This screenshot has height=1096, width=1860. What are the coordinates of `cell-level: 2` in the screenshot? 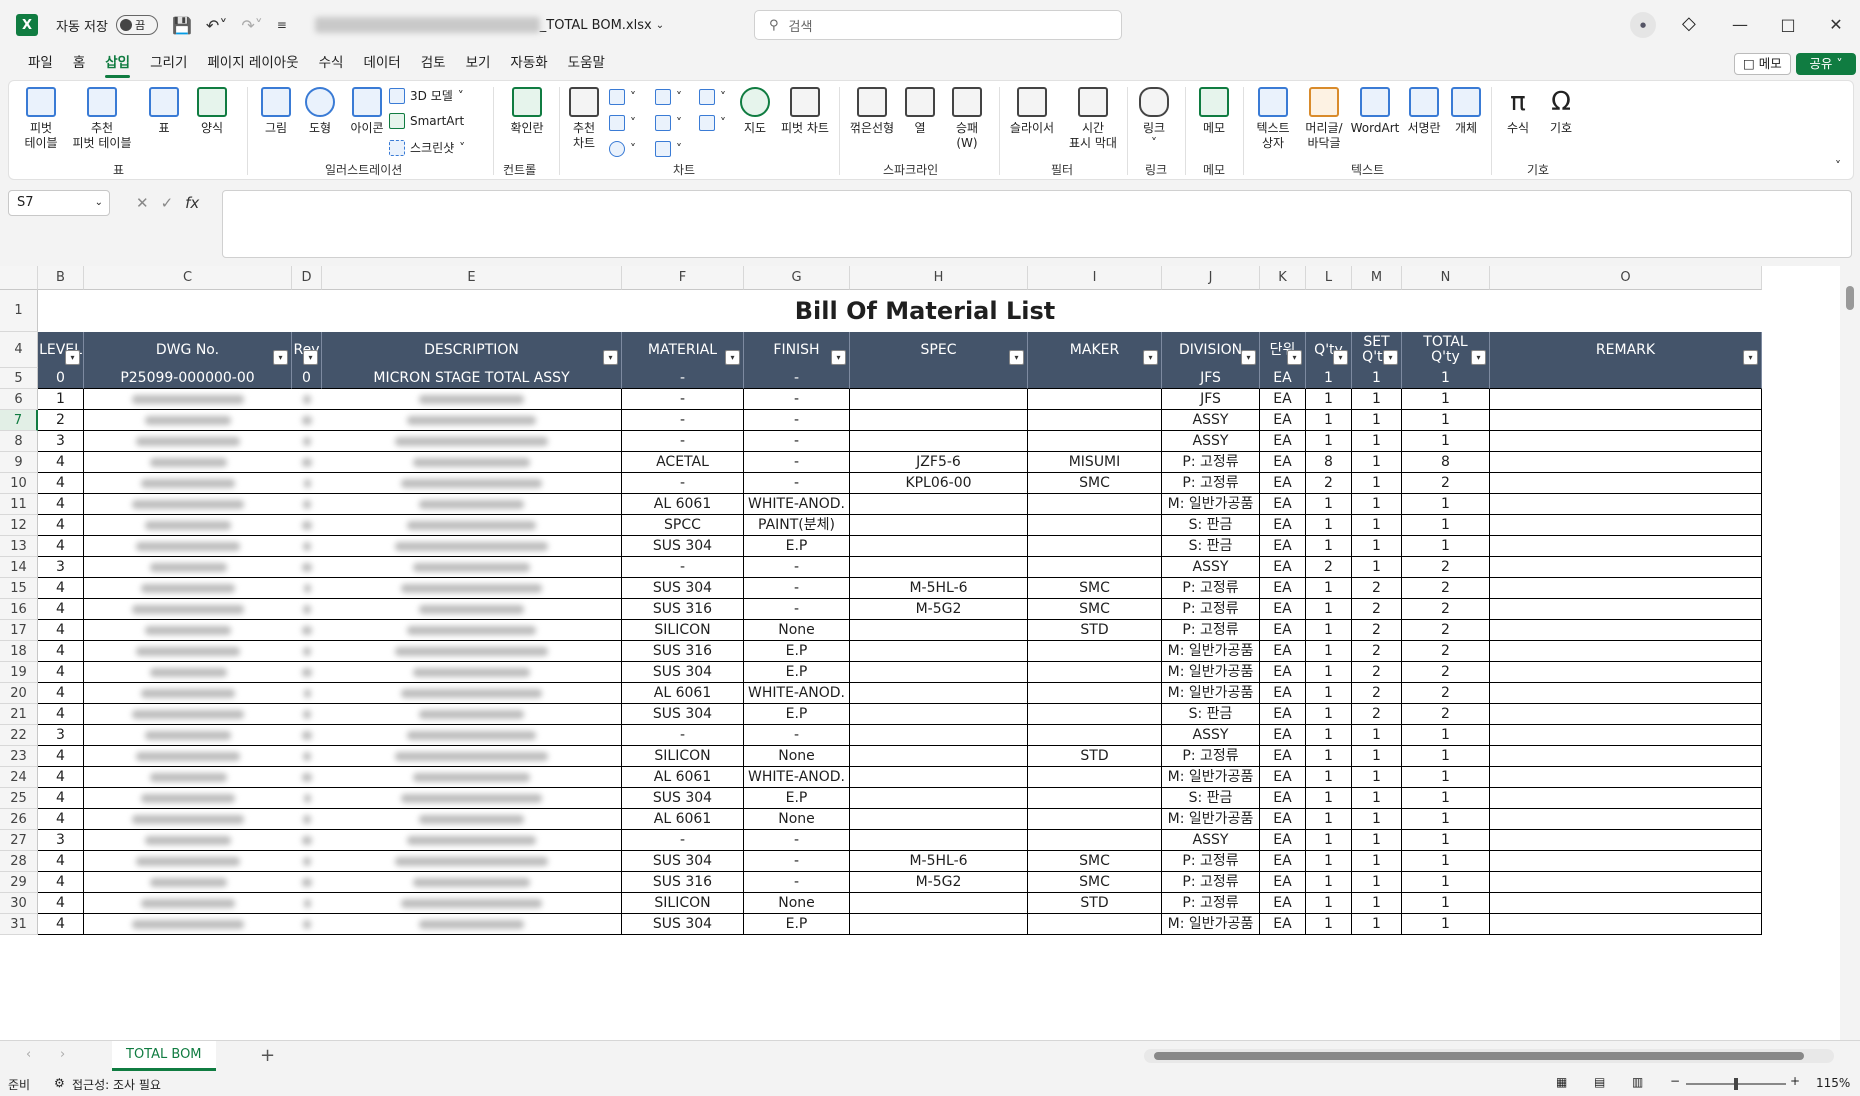 It's located at (61, 420).